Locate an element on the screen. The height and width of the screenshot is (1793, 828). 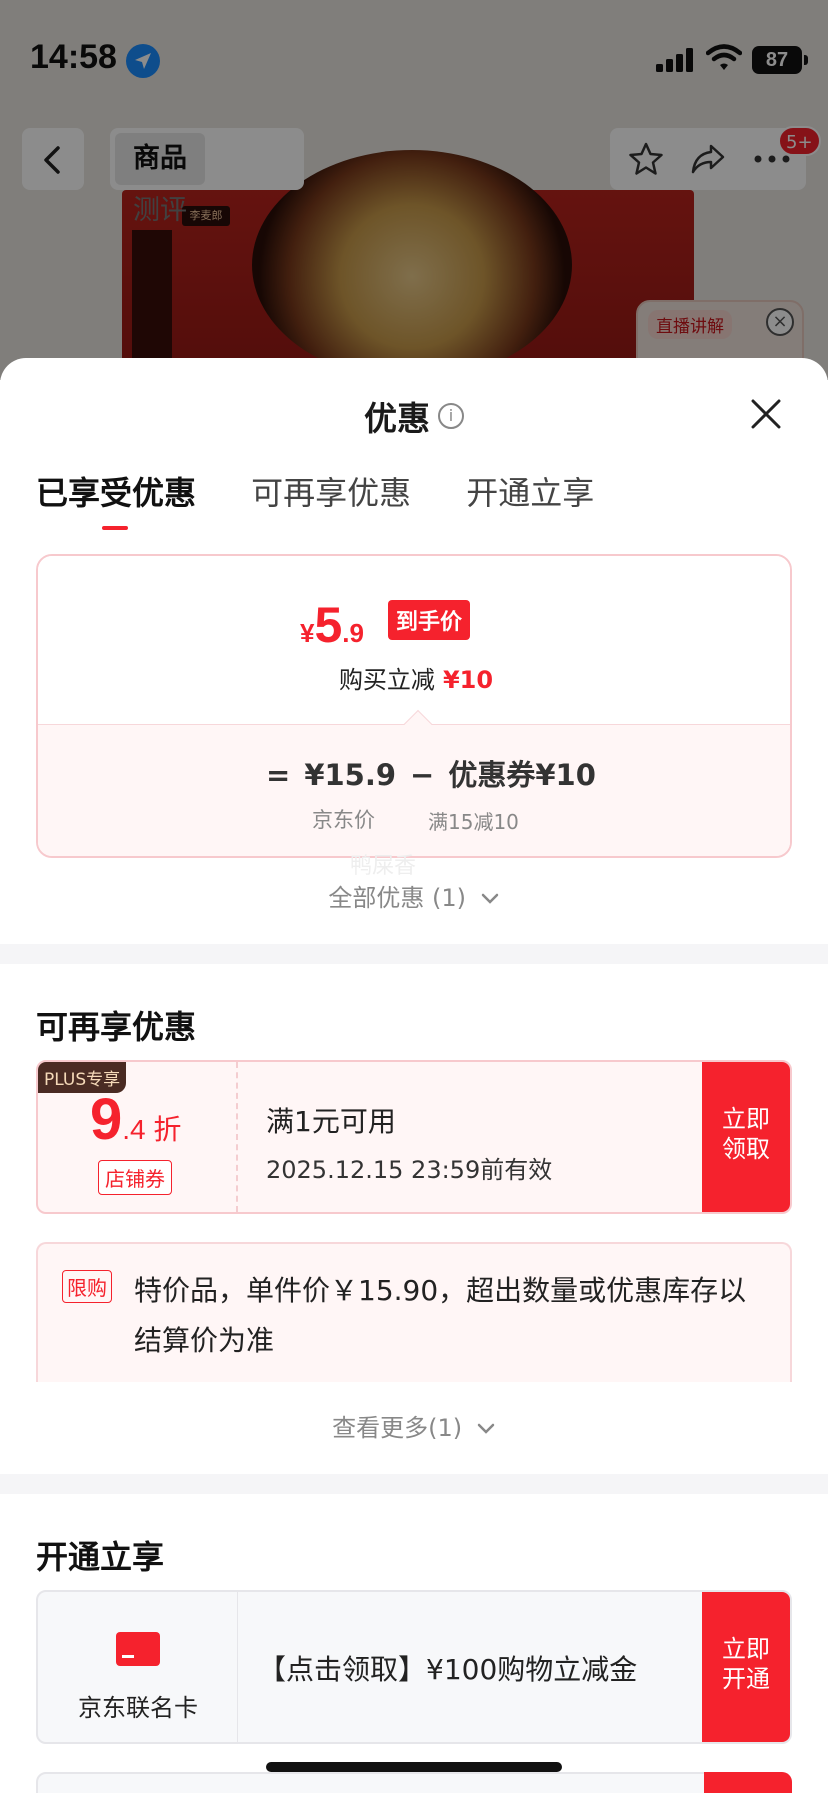
original-price: ¥15.9 is located at coordinates (350, 775).